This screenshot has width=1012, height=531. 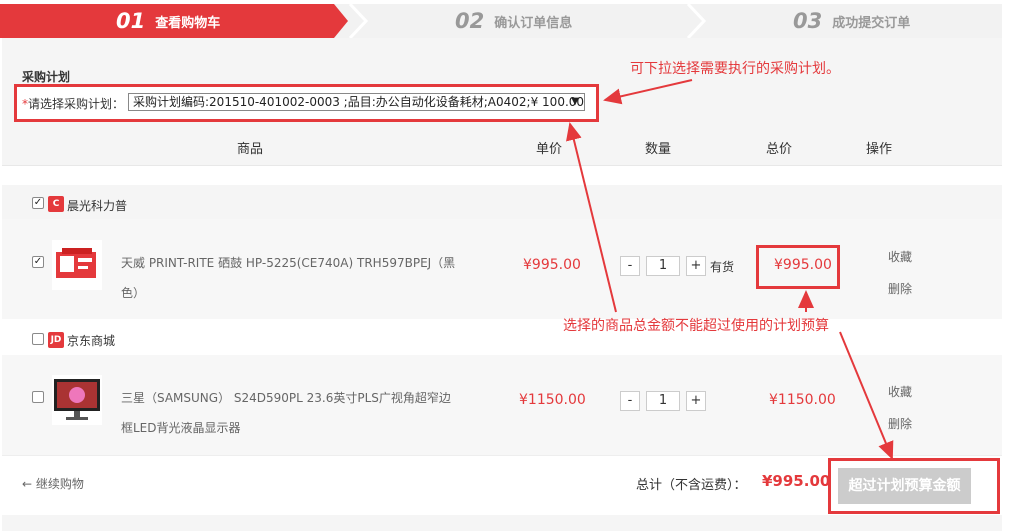 What do you see at coordinates (871, 23) in the screenshot?
I see `step-label: 成功提交订单` at bounding box center [871, 23].